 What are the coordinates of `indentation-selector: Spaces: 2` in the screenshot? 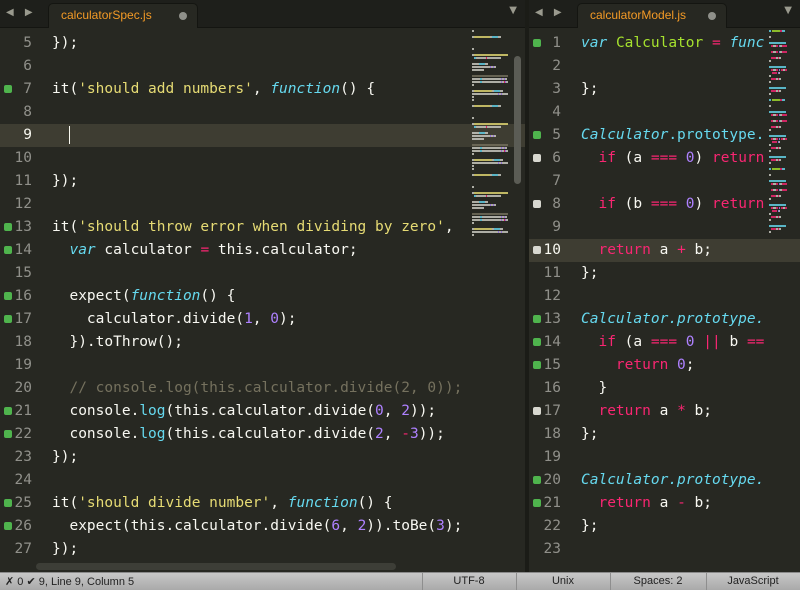 It's located at (658, 581).